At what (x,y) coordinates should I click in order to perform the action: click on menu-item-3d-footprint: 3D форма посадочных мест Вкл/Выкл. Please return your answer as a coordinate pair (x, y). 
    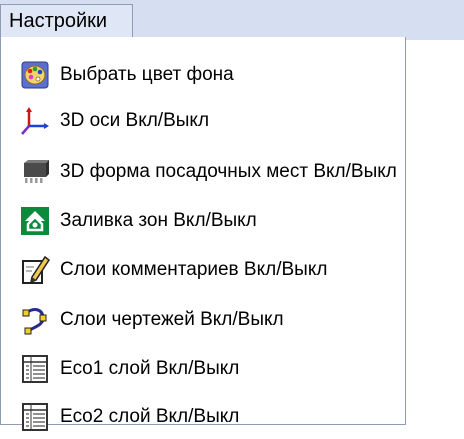
    Looking at the image, I should click on (203, 172).